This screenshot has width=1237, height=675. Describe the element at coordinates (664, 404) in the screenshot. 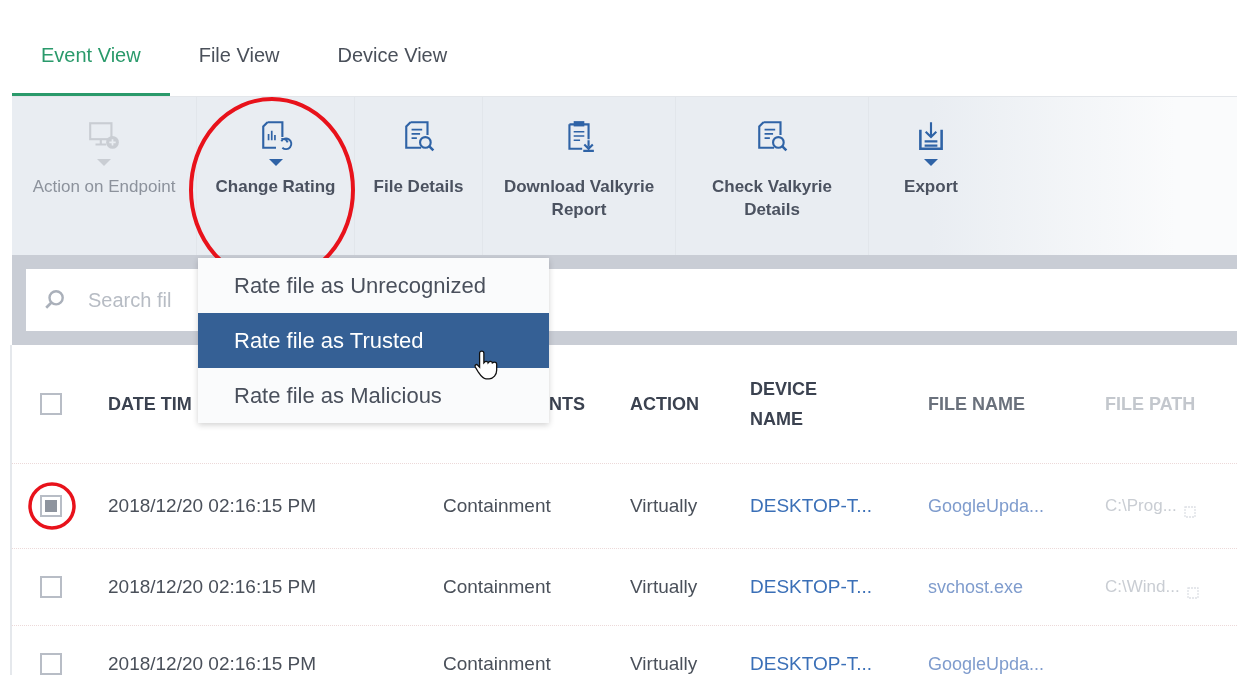

I see `column-header: ACTION` at that location.